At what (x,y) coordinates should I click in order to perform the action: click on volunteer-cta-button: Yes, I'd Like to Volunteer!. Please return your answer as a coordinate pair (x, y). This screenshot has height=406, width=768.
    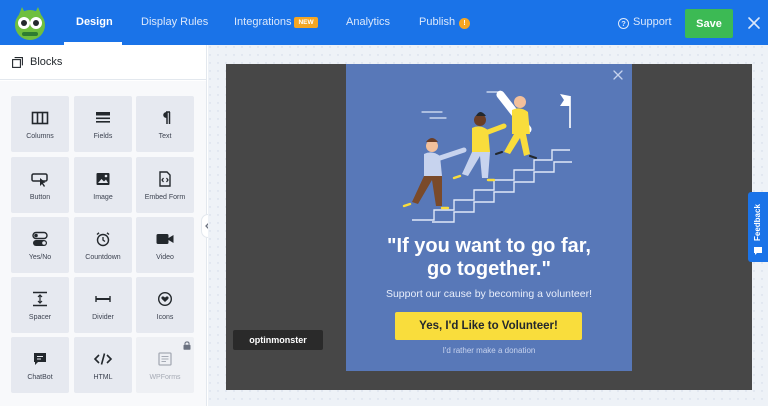
    Looking at the image, I should click on (488, 326).